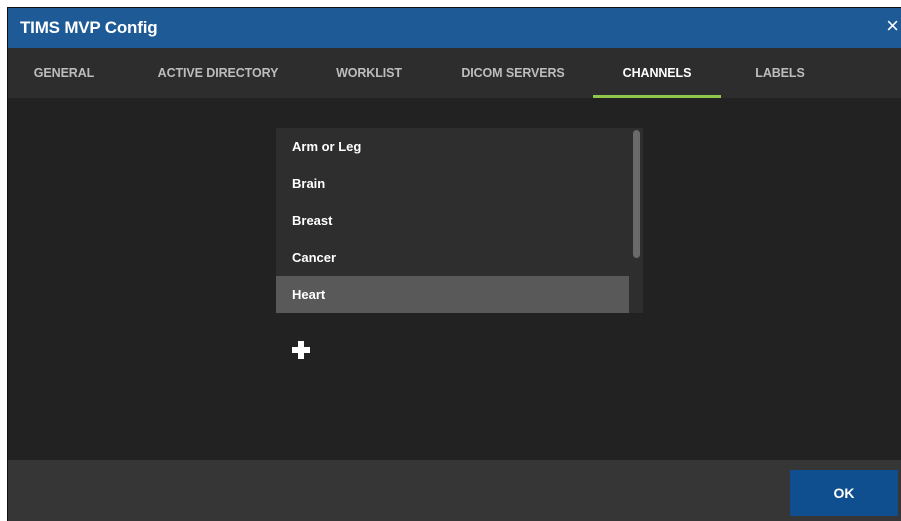 The image size is (901, 521). What do you see at coordinates (844, 493) in the screenshot?
I see `ok-button: OK` at bounding box center [844, 493].